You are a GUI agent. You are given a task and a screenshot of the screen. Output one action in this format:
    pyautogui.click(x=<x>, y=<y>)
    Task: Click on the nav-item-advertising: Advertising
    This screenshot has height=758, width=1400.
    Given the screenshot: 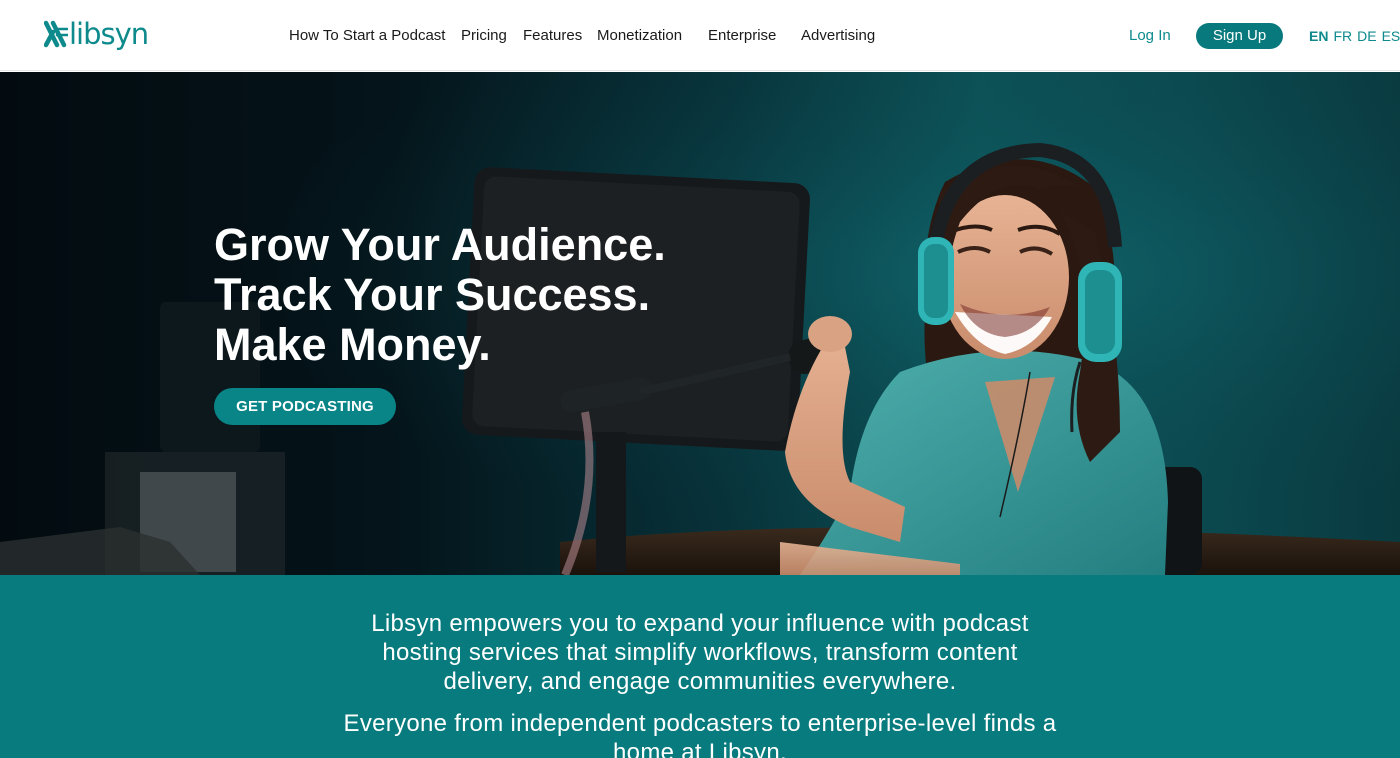 What is the action you would take?
    pyautogui.click(x=838, y=36)
    